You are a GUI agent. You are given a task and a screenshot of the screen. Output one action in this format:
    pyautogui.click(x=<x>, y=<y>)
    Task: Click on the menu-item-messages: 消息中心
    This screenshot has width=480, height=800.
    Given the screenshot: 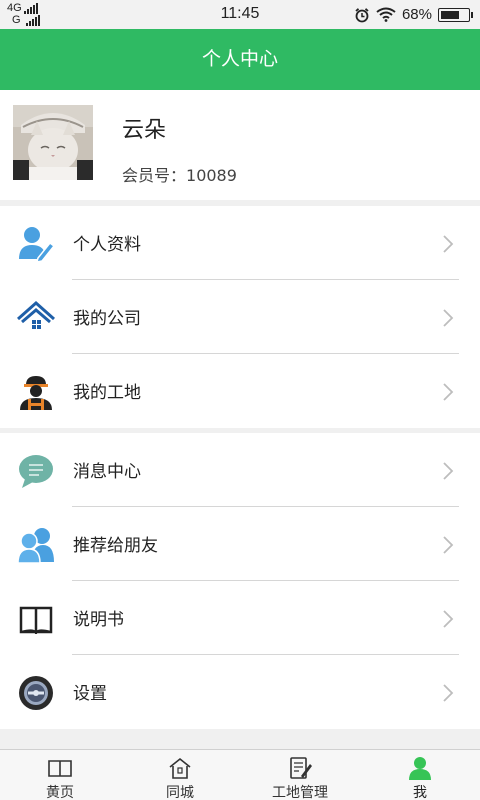 What is the action you would take?
    pyautogui.click(x=240, y=470)
    